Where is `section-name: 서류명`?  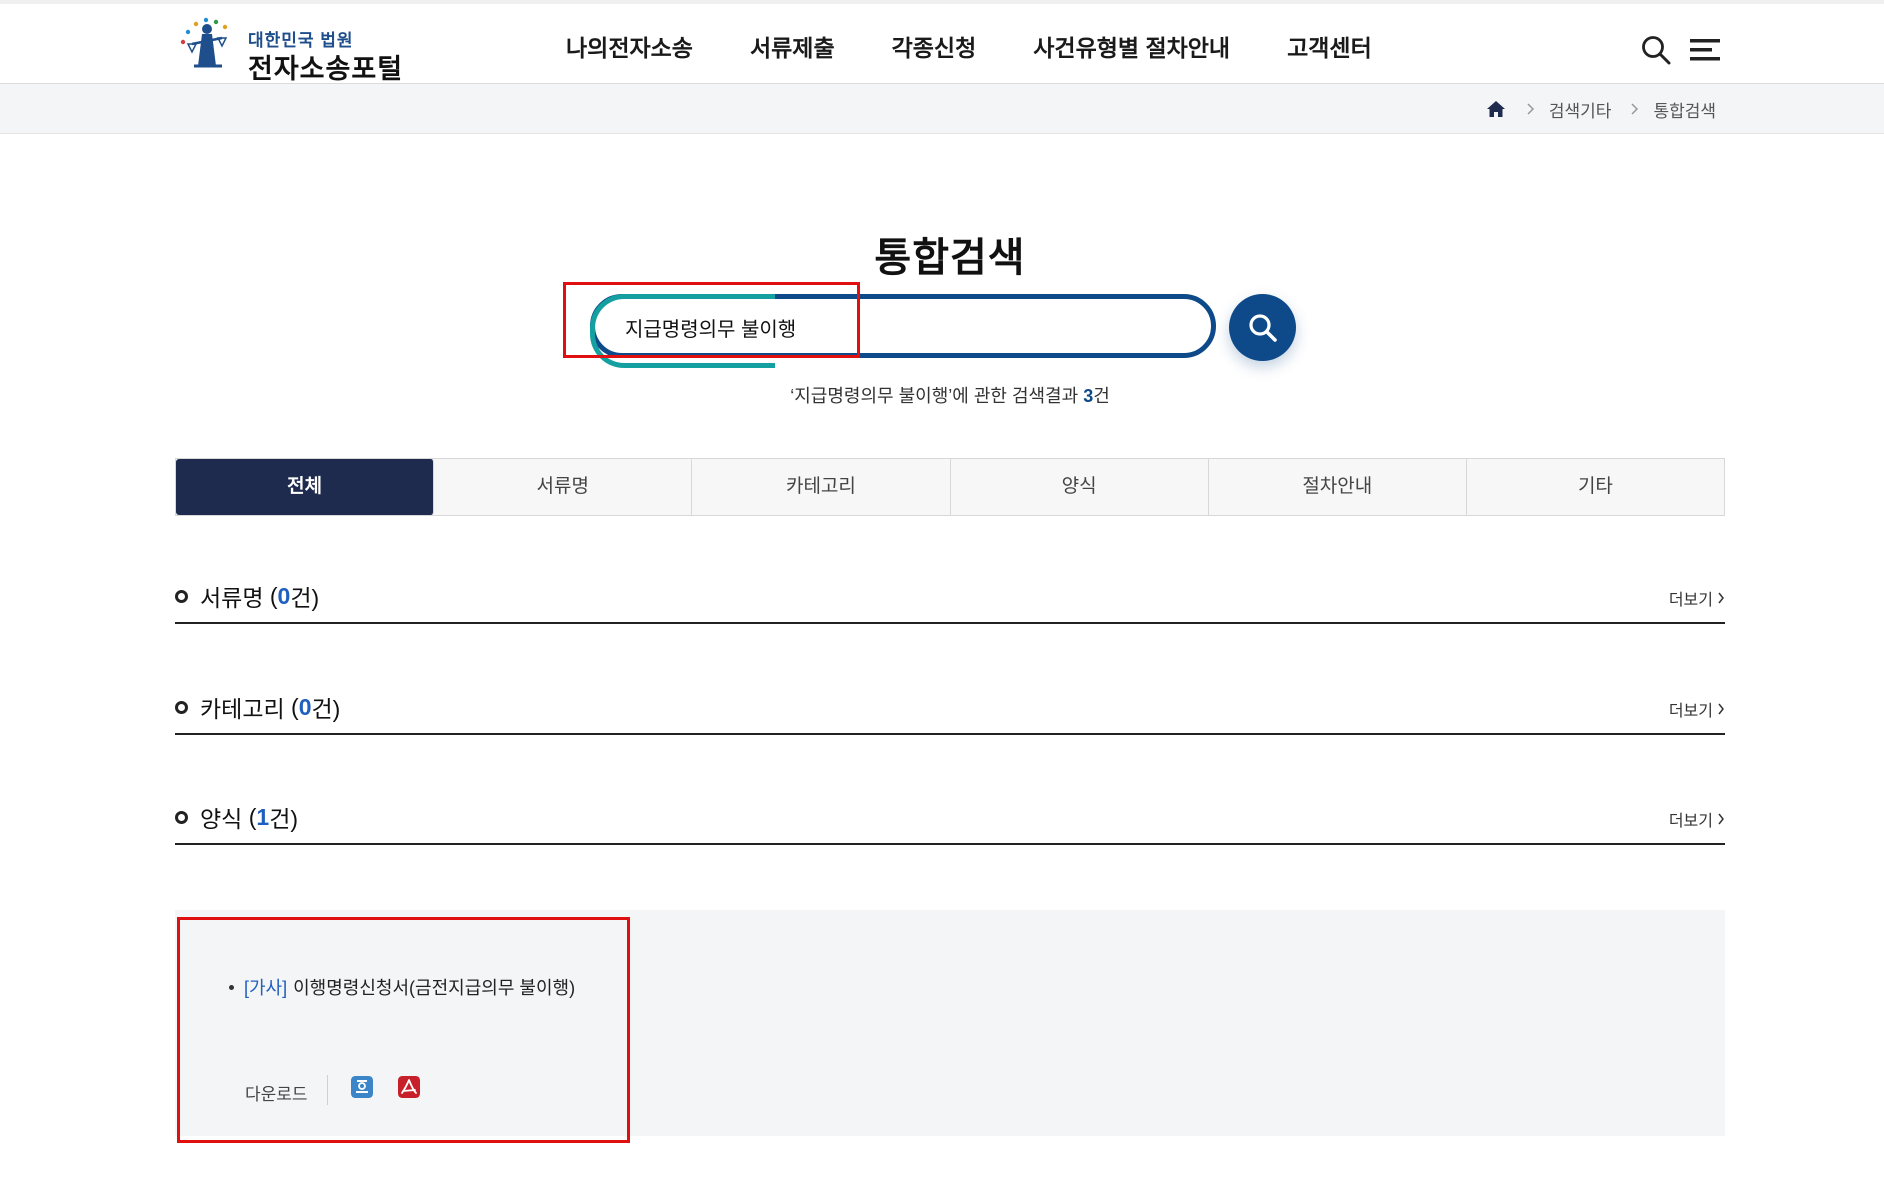 section-name: 서류명 is located at coordinates (232, 598).